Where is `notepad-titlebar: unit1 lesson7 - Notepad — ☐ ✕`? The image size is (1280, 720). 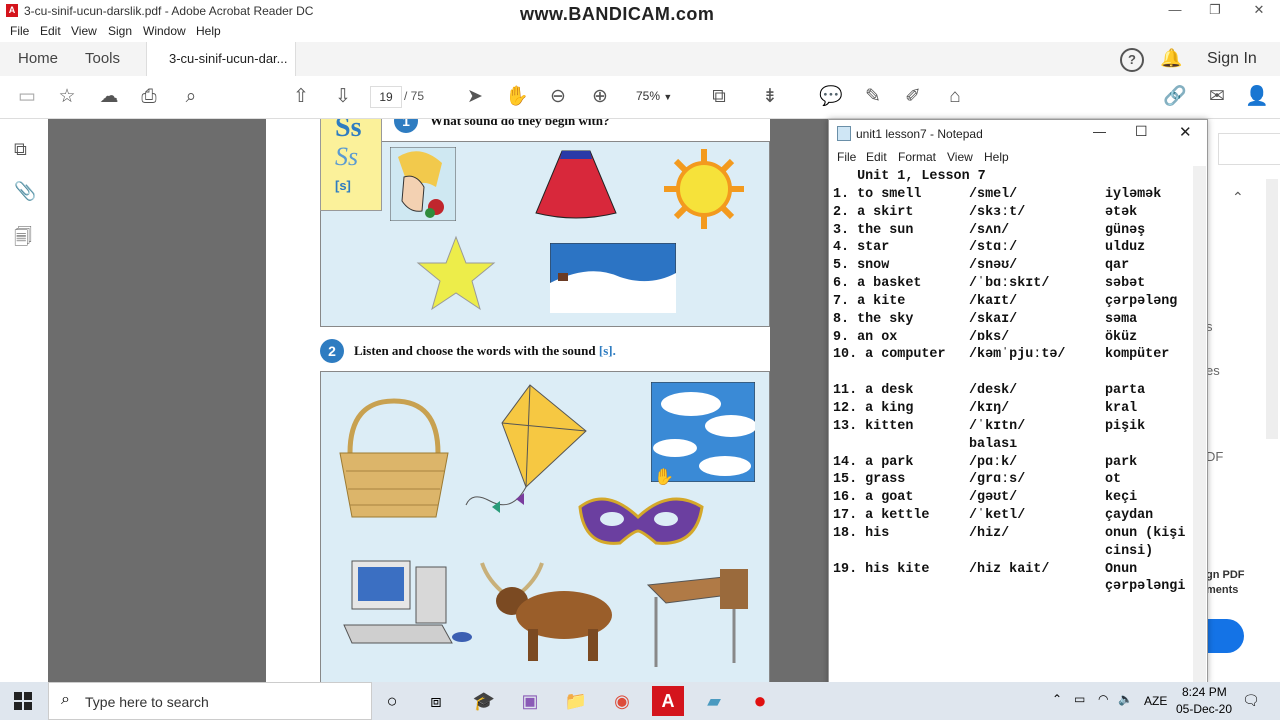
notepad-titlebar: unit1 lesson7 - Notepad — ☐ ✕ is located at coordinates (1018, 134).